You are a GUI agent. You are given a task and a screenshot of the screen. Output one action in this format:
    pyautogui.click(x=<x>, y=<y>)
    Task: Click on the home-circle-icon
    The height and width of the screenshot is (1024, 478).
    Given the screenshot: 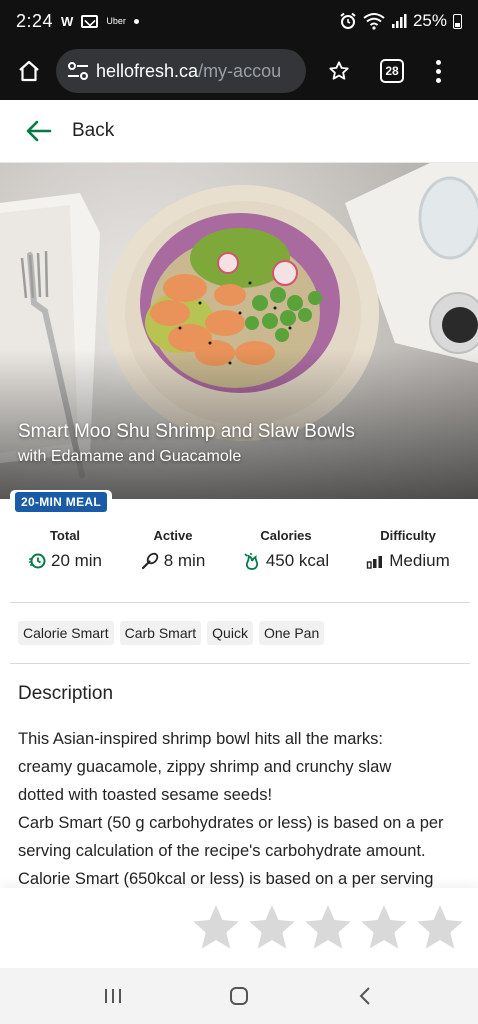 What is the action you would take?
    pyautogui.click(x=239, y=996)
    